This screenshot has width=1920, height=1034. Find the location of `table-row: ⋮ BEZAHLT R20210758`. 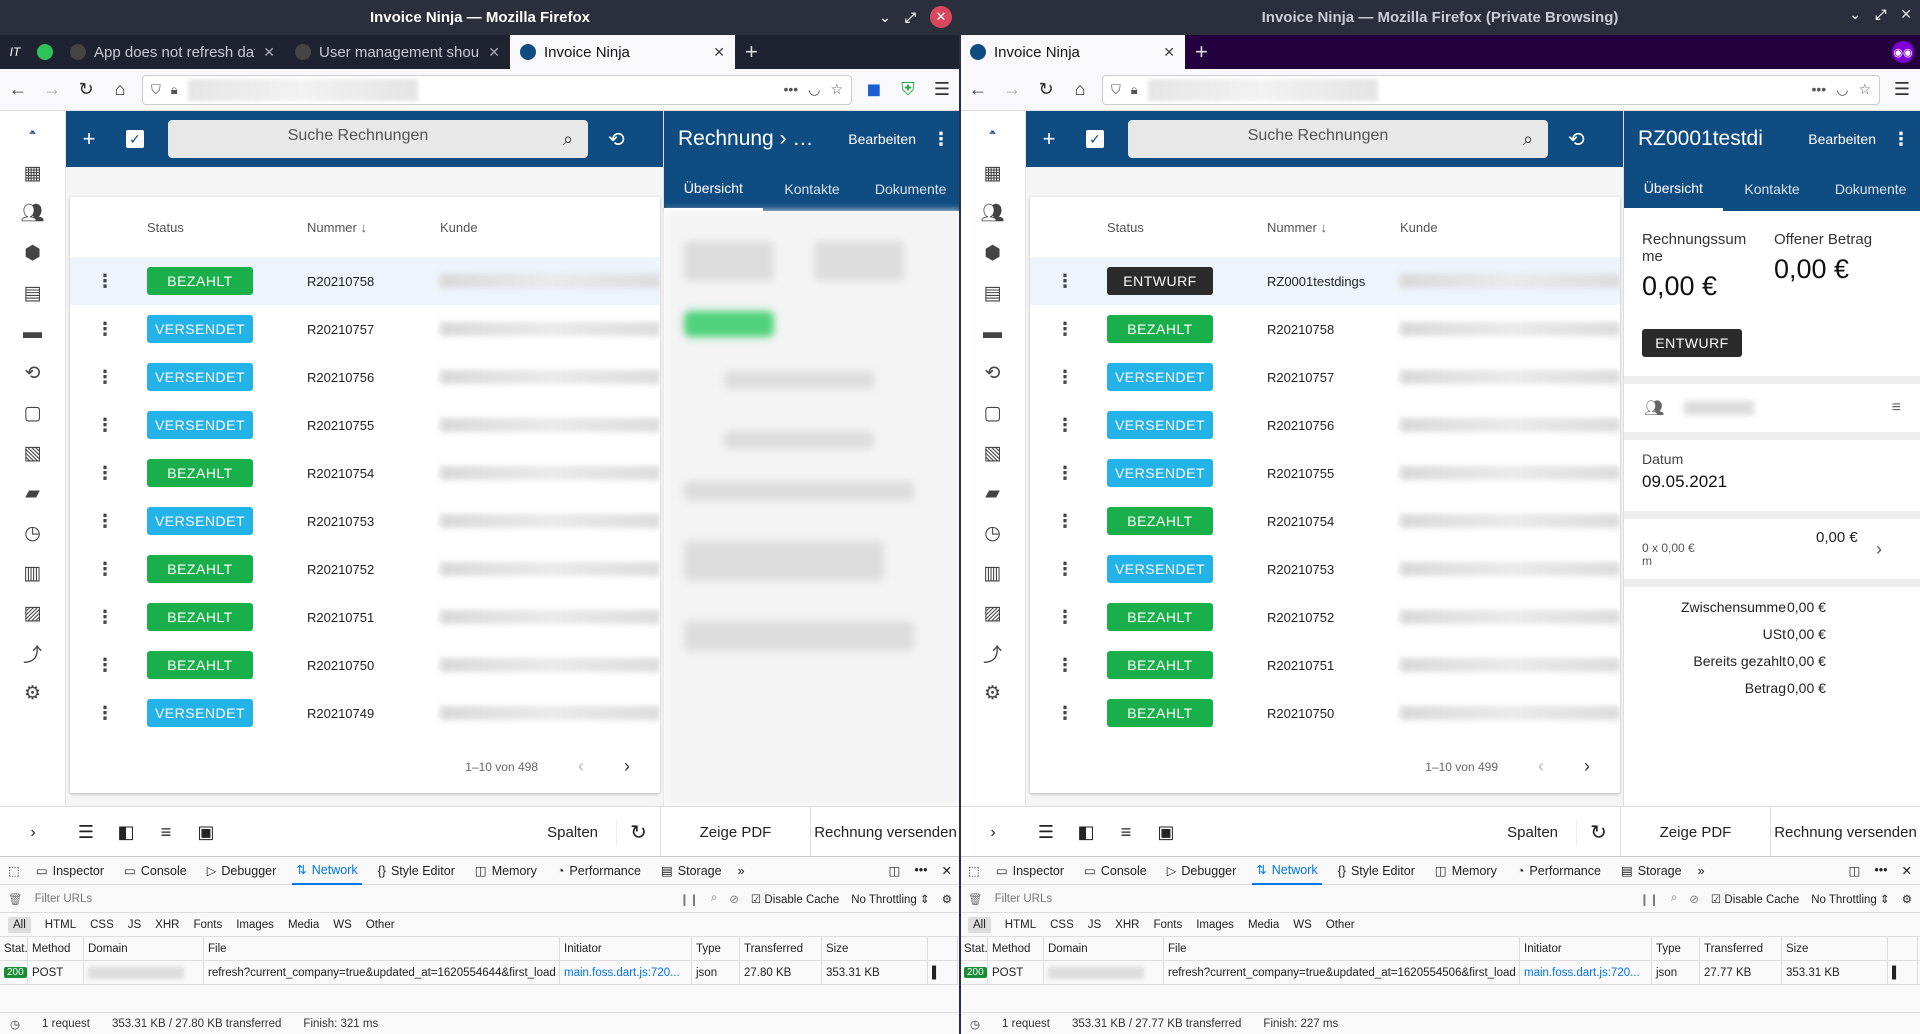

table-row: ⋮ BEZAHLT R20210758 is located at coordinates (365, 281).